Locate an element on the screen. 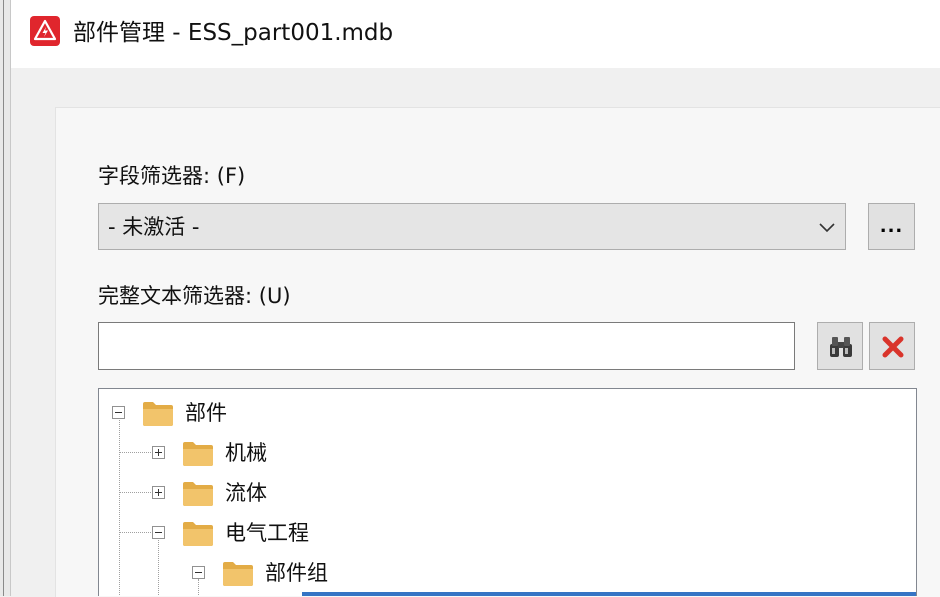 This screenshot has height=597, width=940. fulltext-filter-input is located at coordinates (446, 346).